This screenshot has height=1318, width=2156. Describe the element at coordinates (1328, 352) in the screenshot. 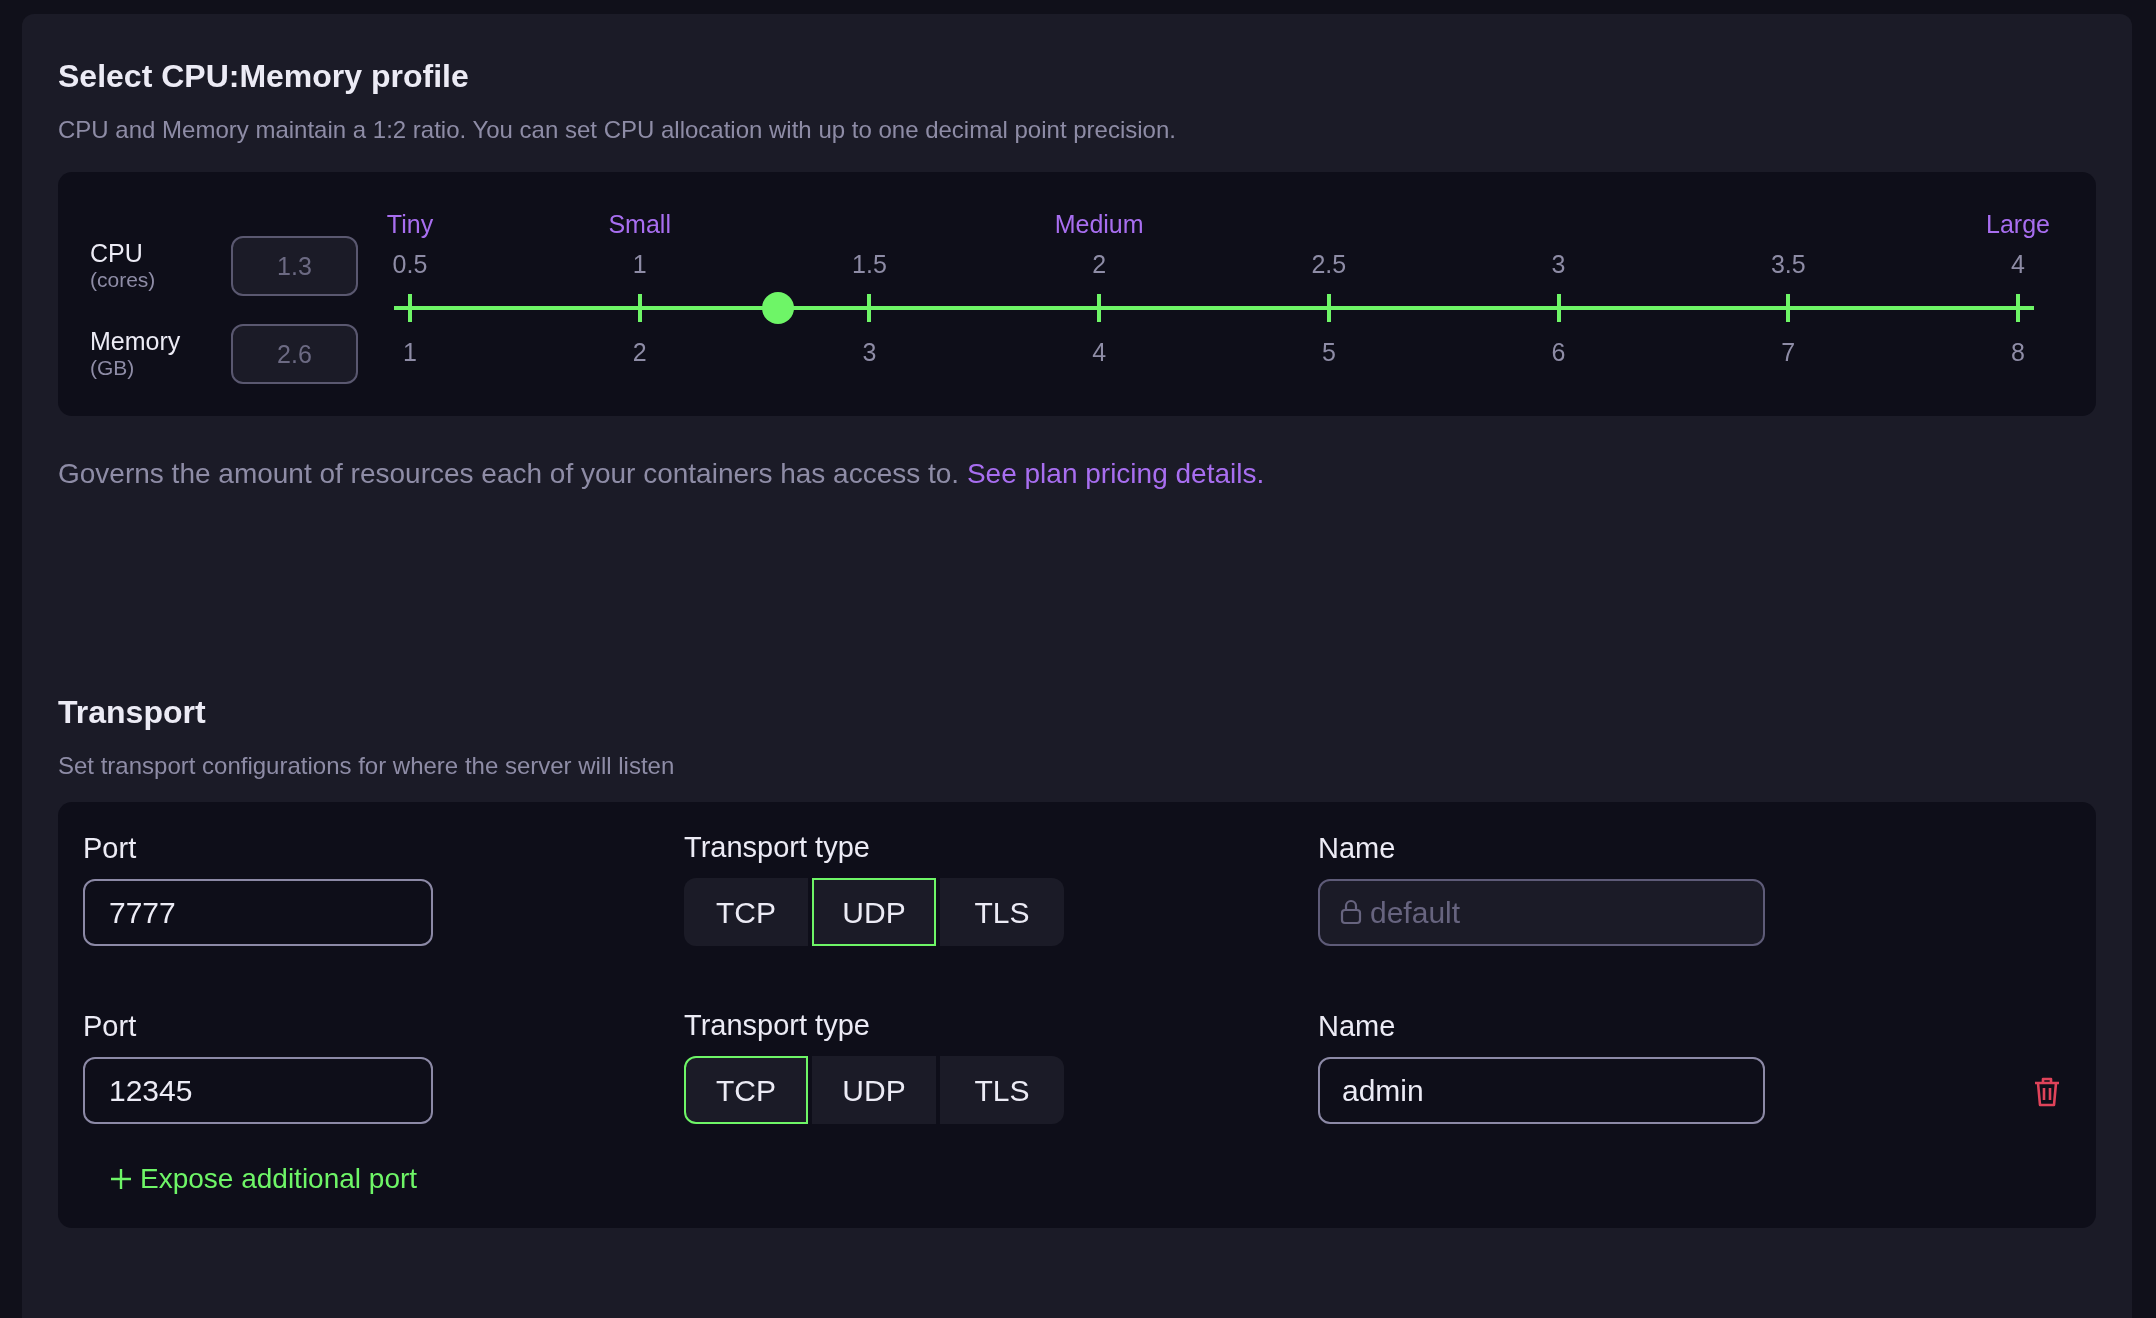

I see `tick-label: 5` at that location.